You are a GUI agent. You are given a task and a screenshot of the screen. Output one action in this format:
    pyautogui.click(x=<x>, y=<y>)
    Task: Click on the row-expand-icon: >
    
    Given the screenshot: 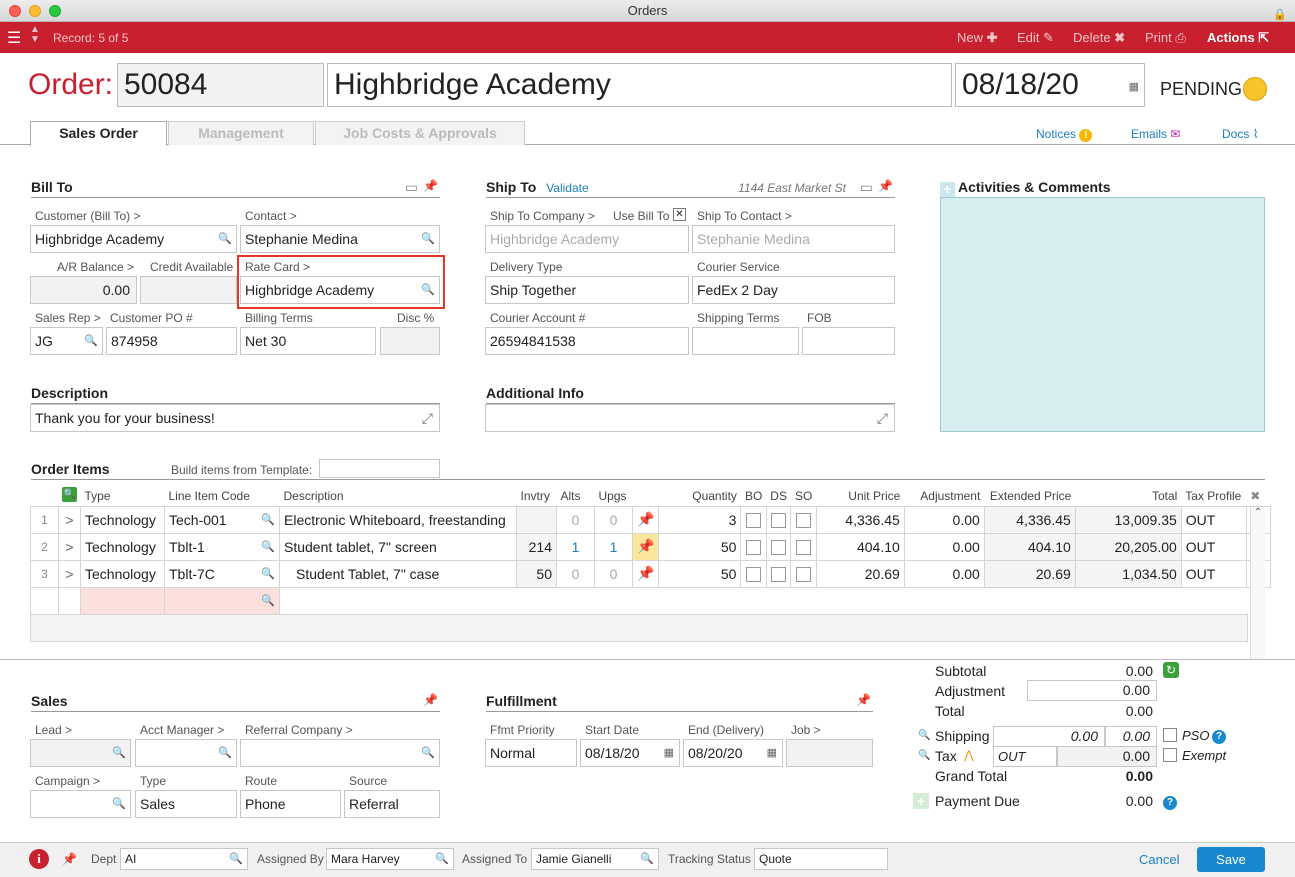 What is the action you would take?
    pyautogui.click(x=69, y=573)
    